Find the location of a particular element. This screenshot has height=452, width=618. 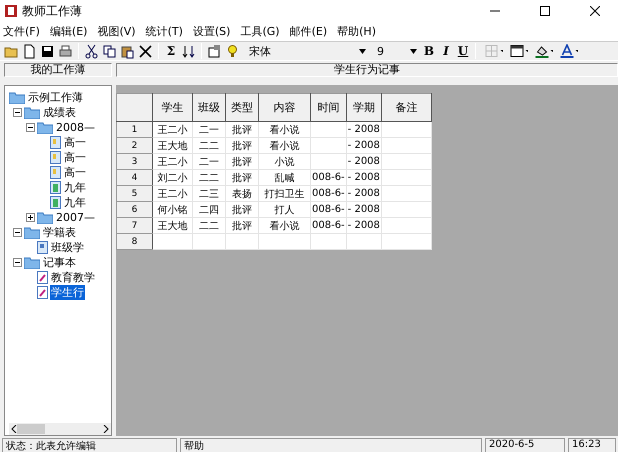

tree-item: 成绩表 is located at coordinates (59, 112).